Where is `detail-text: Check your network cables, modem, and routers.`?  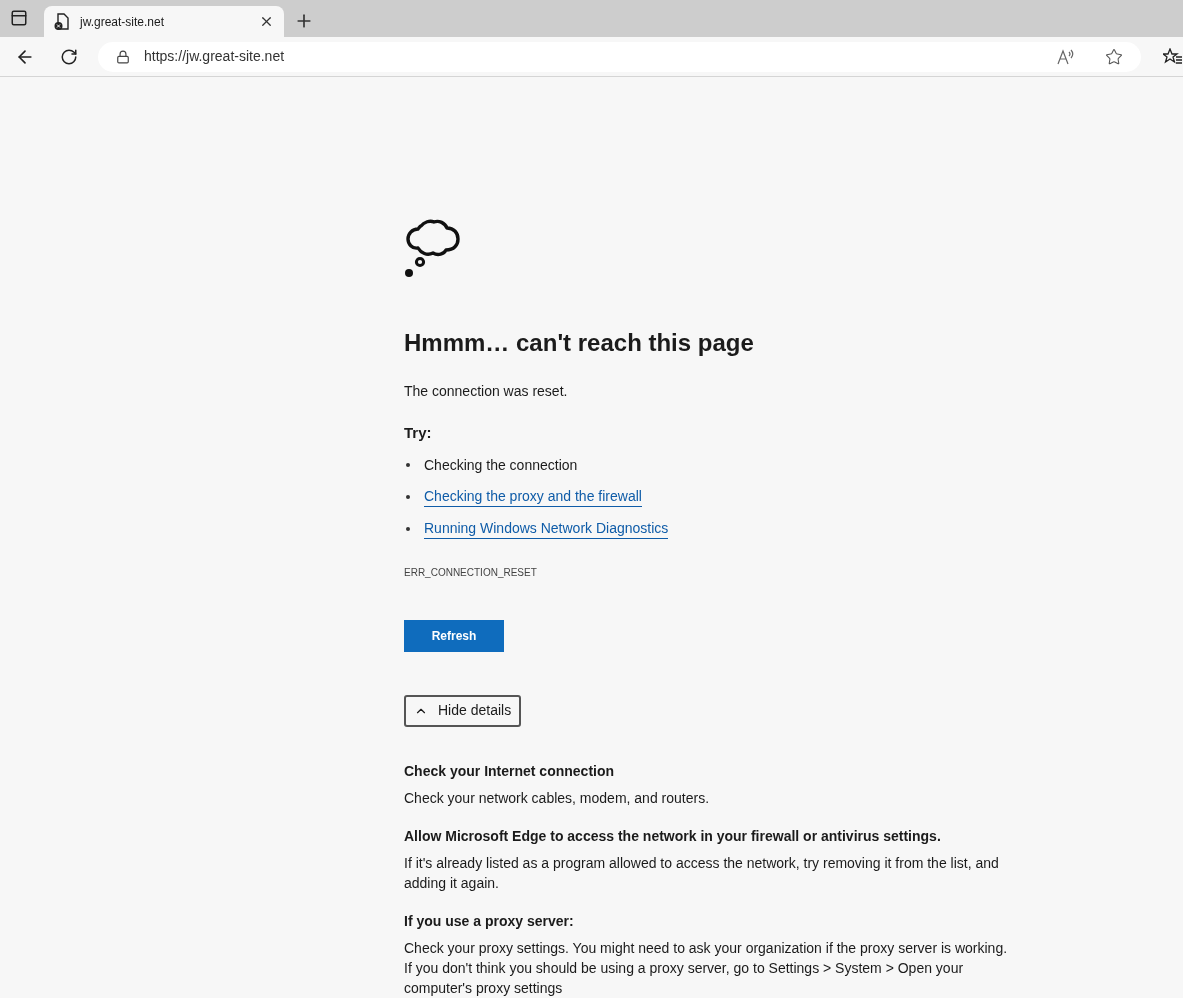
detail-text: Check your network cables, modem, and routers. is located at coordinates (557, 798).